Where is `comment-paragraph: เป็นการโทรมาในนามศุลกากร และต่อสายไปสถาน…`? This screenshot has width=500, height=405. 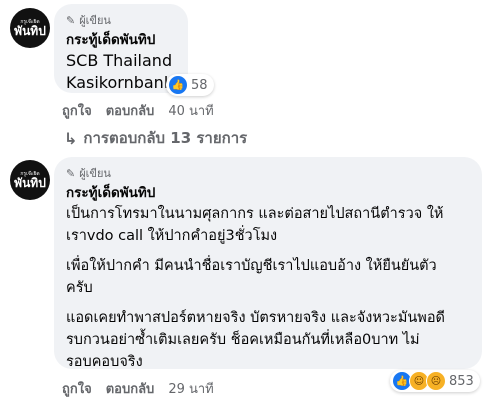 comment-paragraph: เป็นการโทรมาในนามศุลกากร และต่อสายไปสถาน… is located at coordinates (255, 225).